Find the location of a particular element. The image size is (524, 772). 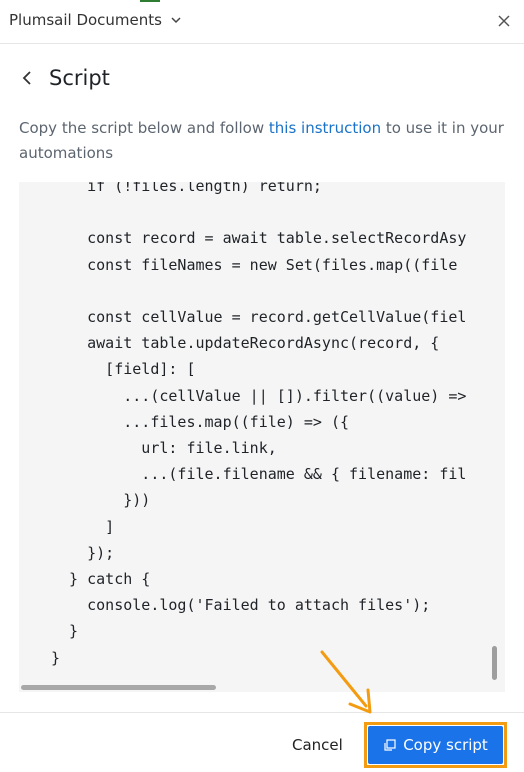

back-button is located at coordinates (27, 78).